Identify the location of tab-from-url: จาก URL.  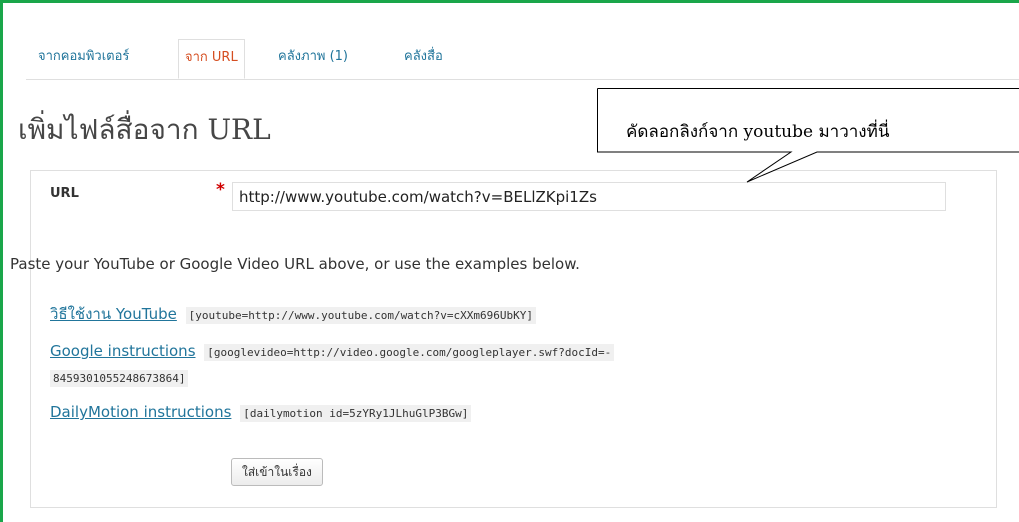
(211, 59).